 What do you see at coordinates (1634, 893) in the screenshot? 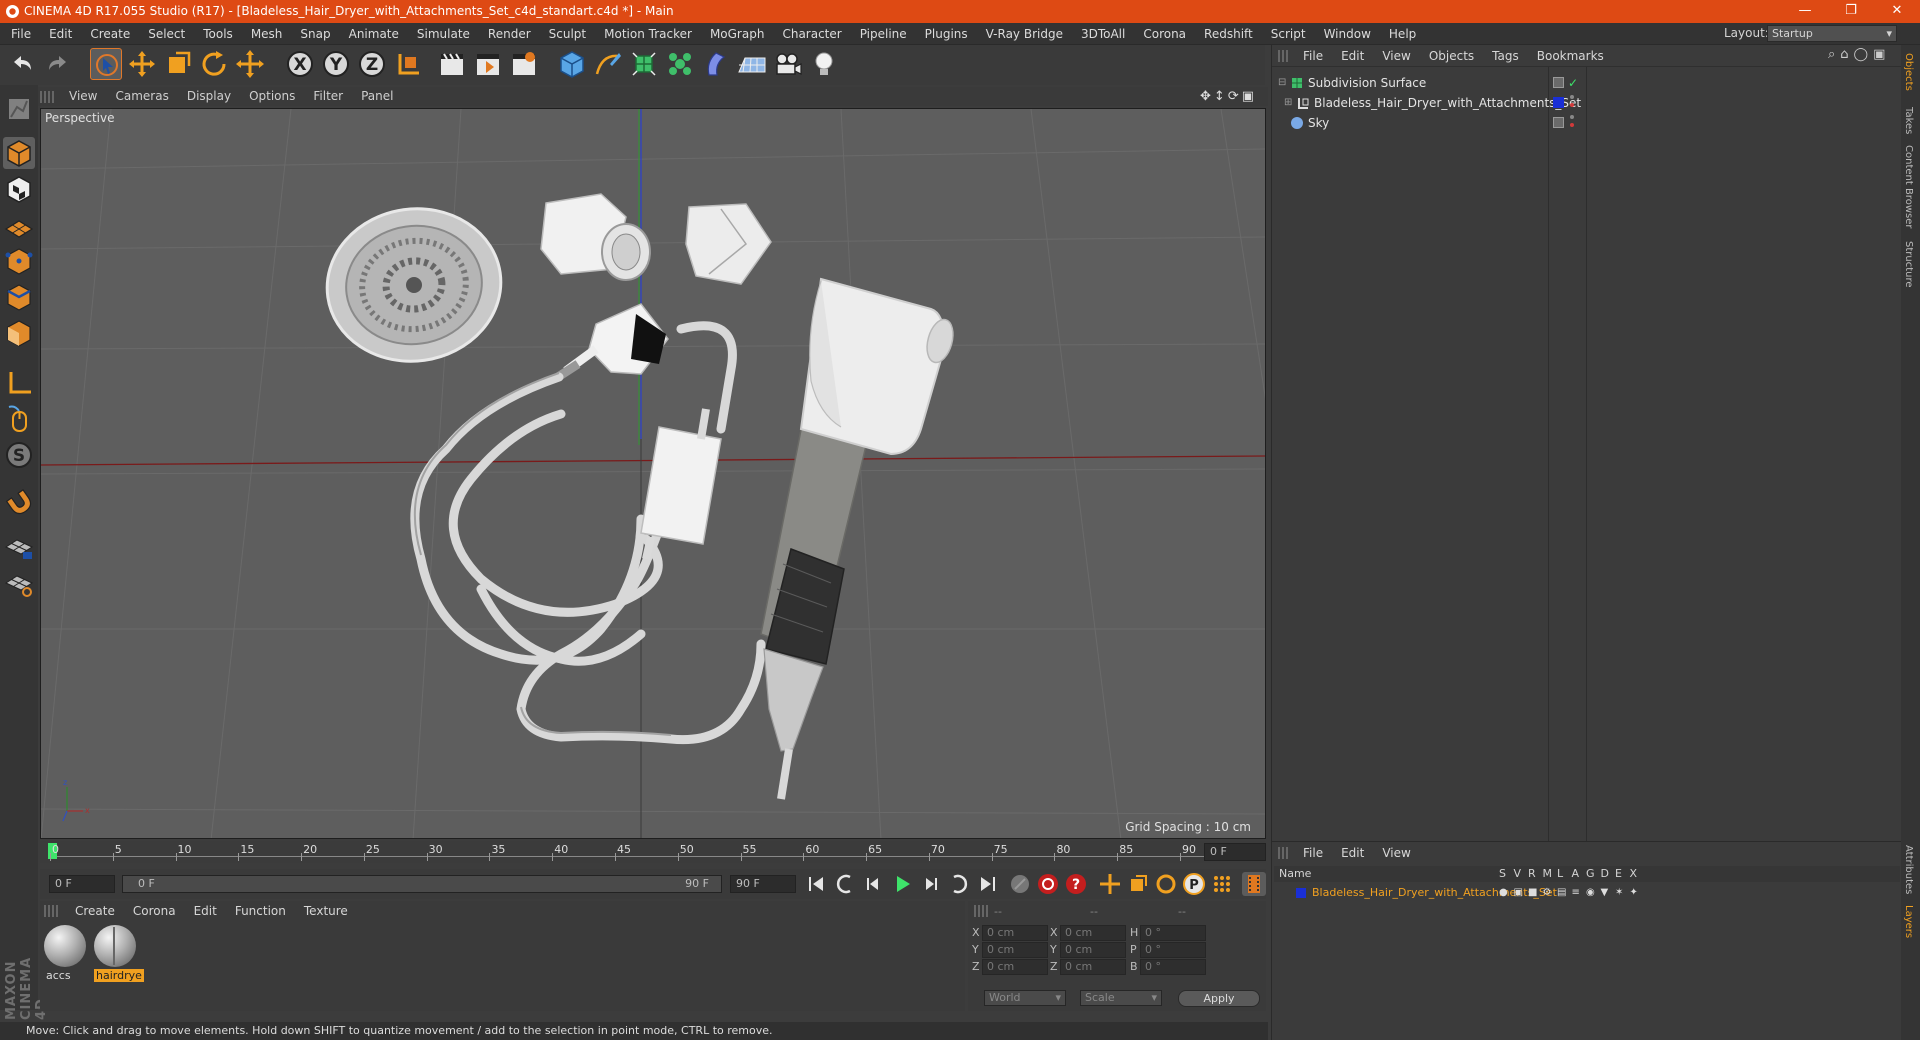
I see `layer-flag-toggle: ✦` at bounding box center [1634, 893].